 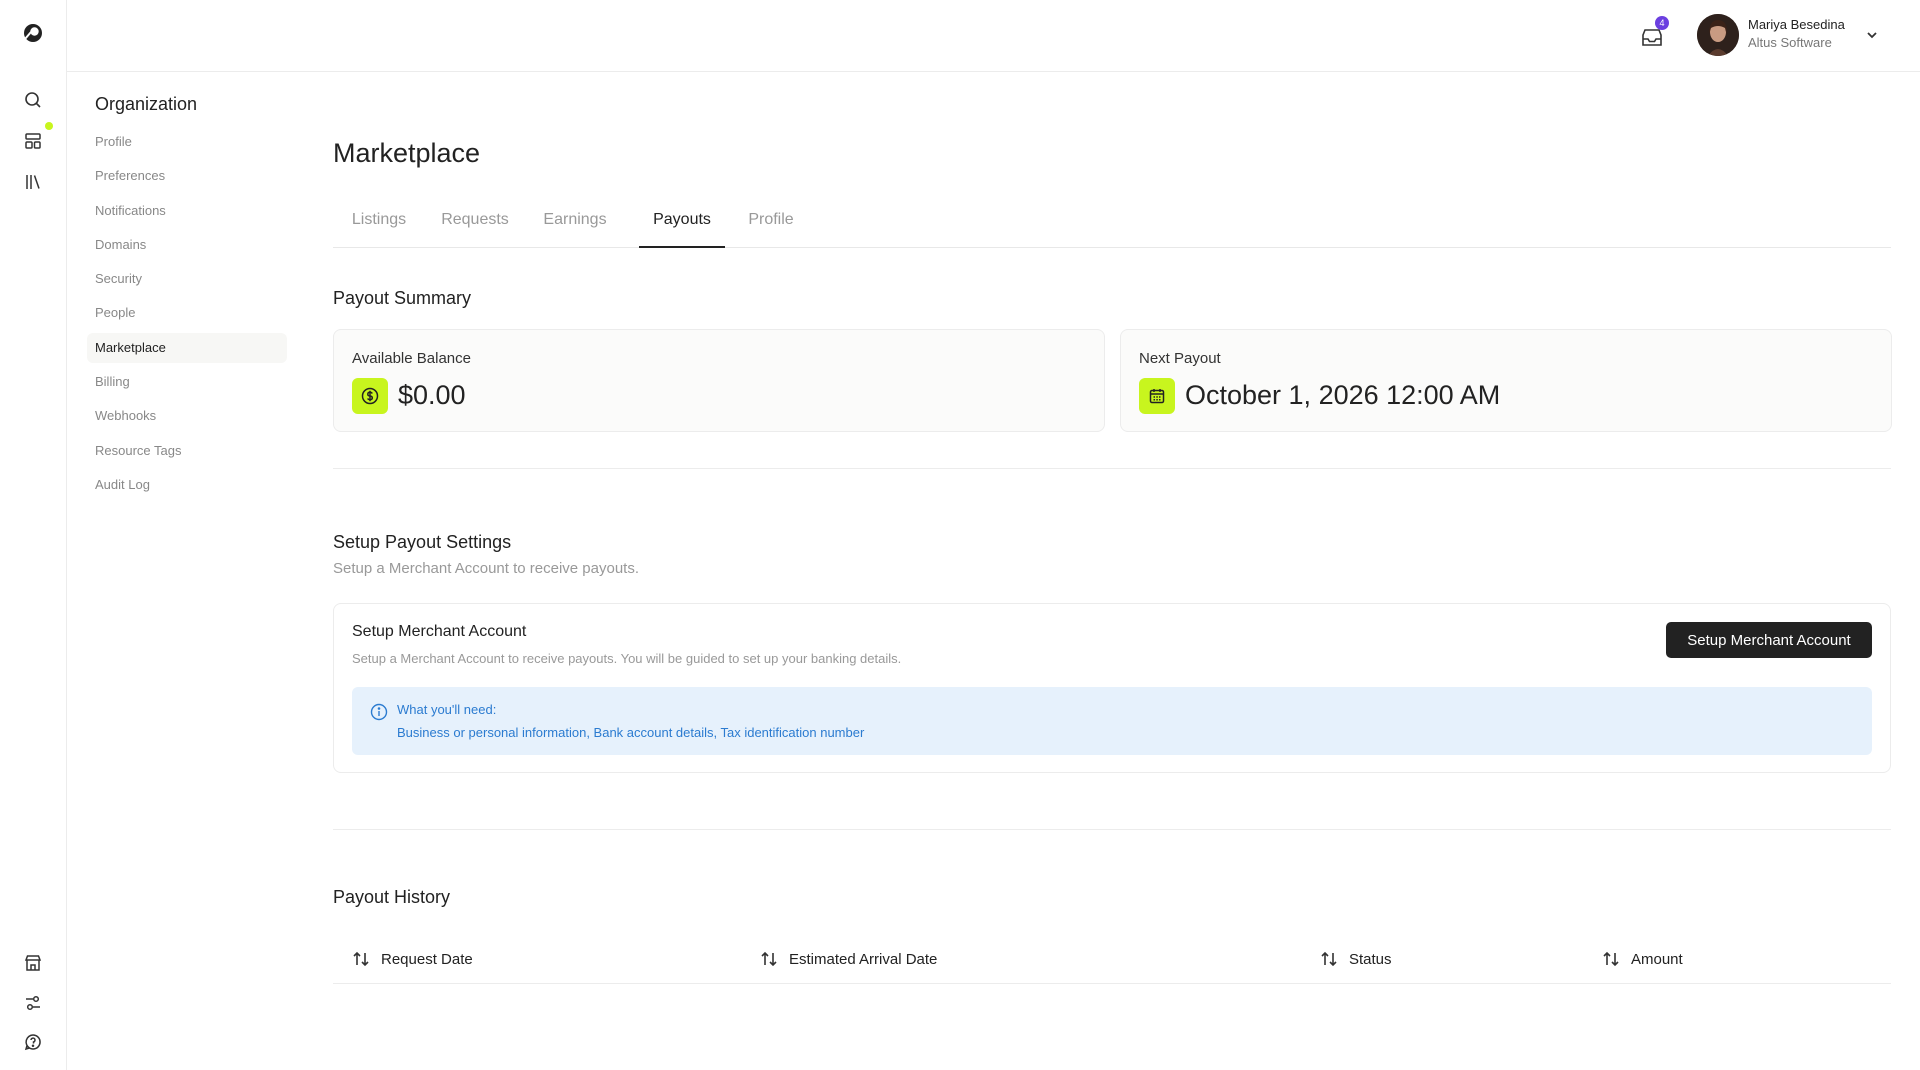 What do you see at coordinates (1657, 959) in the screenshot?
I see `column-label: Amount` at bounding box center [1657, 959].